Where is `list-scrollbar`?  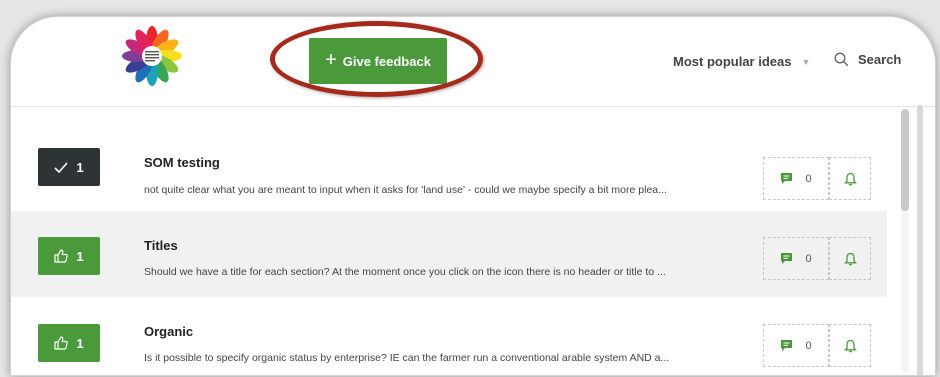 list-scrollbar is located at coordinates (905, 241).